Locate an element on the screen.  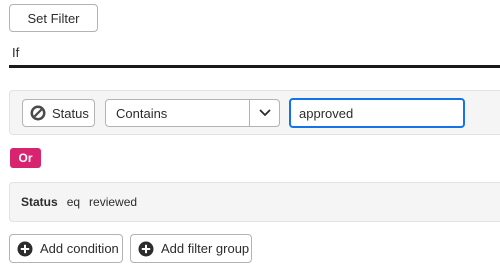
if-divider is located at coordinates (254, 66).